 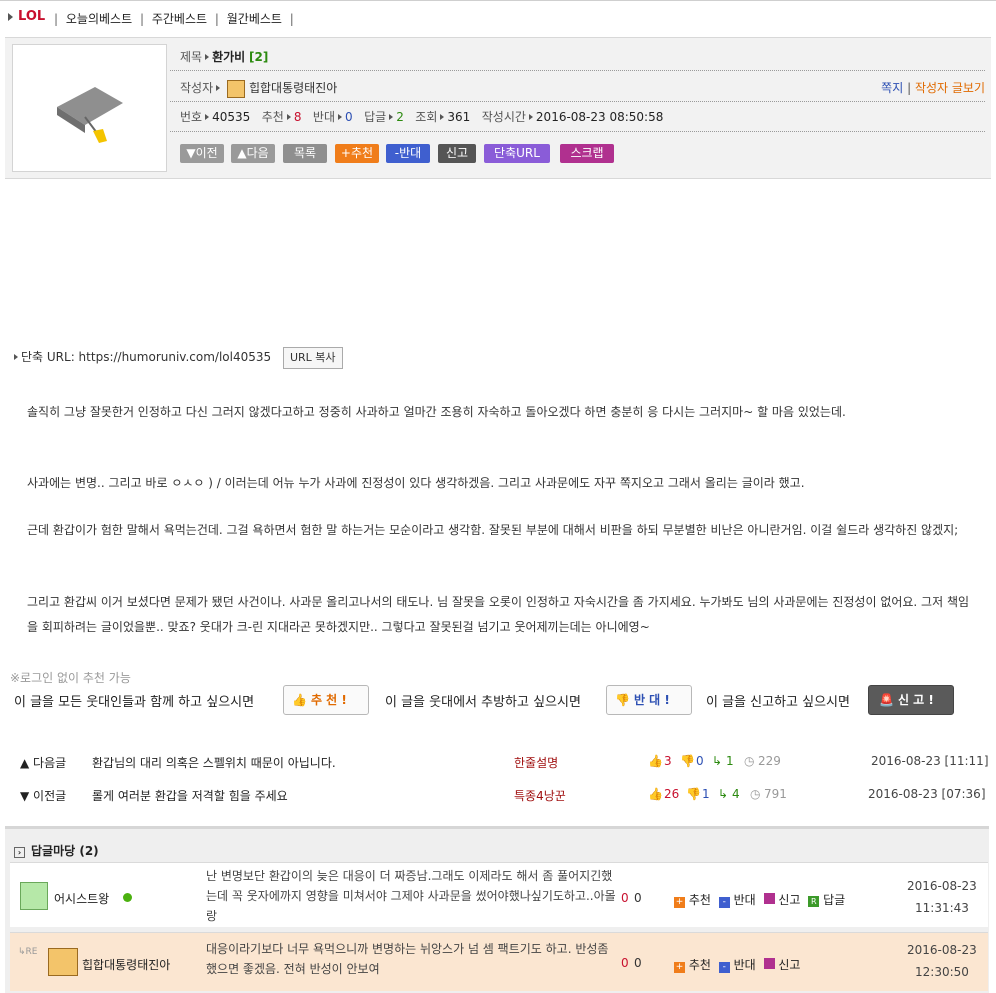 I want to click on big-oppose-button: 👎 반 대 !, so click(x=649, y=700).